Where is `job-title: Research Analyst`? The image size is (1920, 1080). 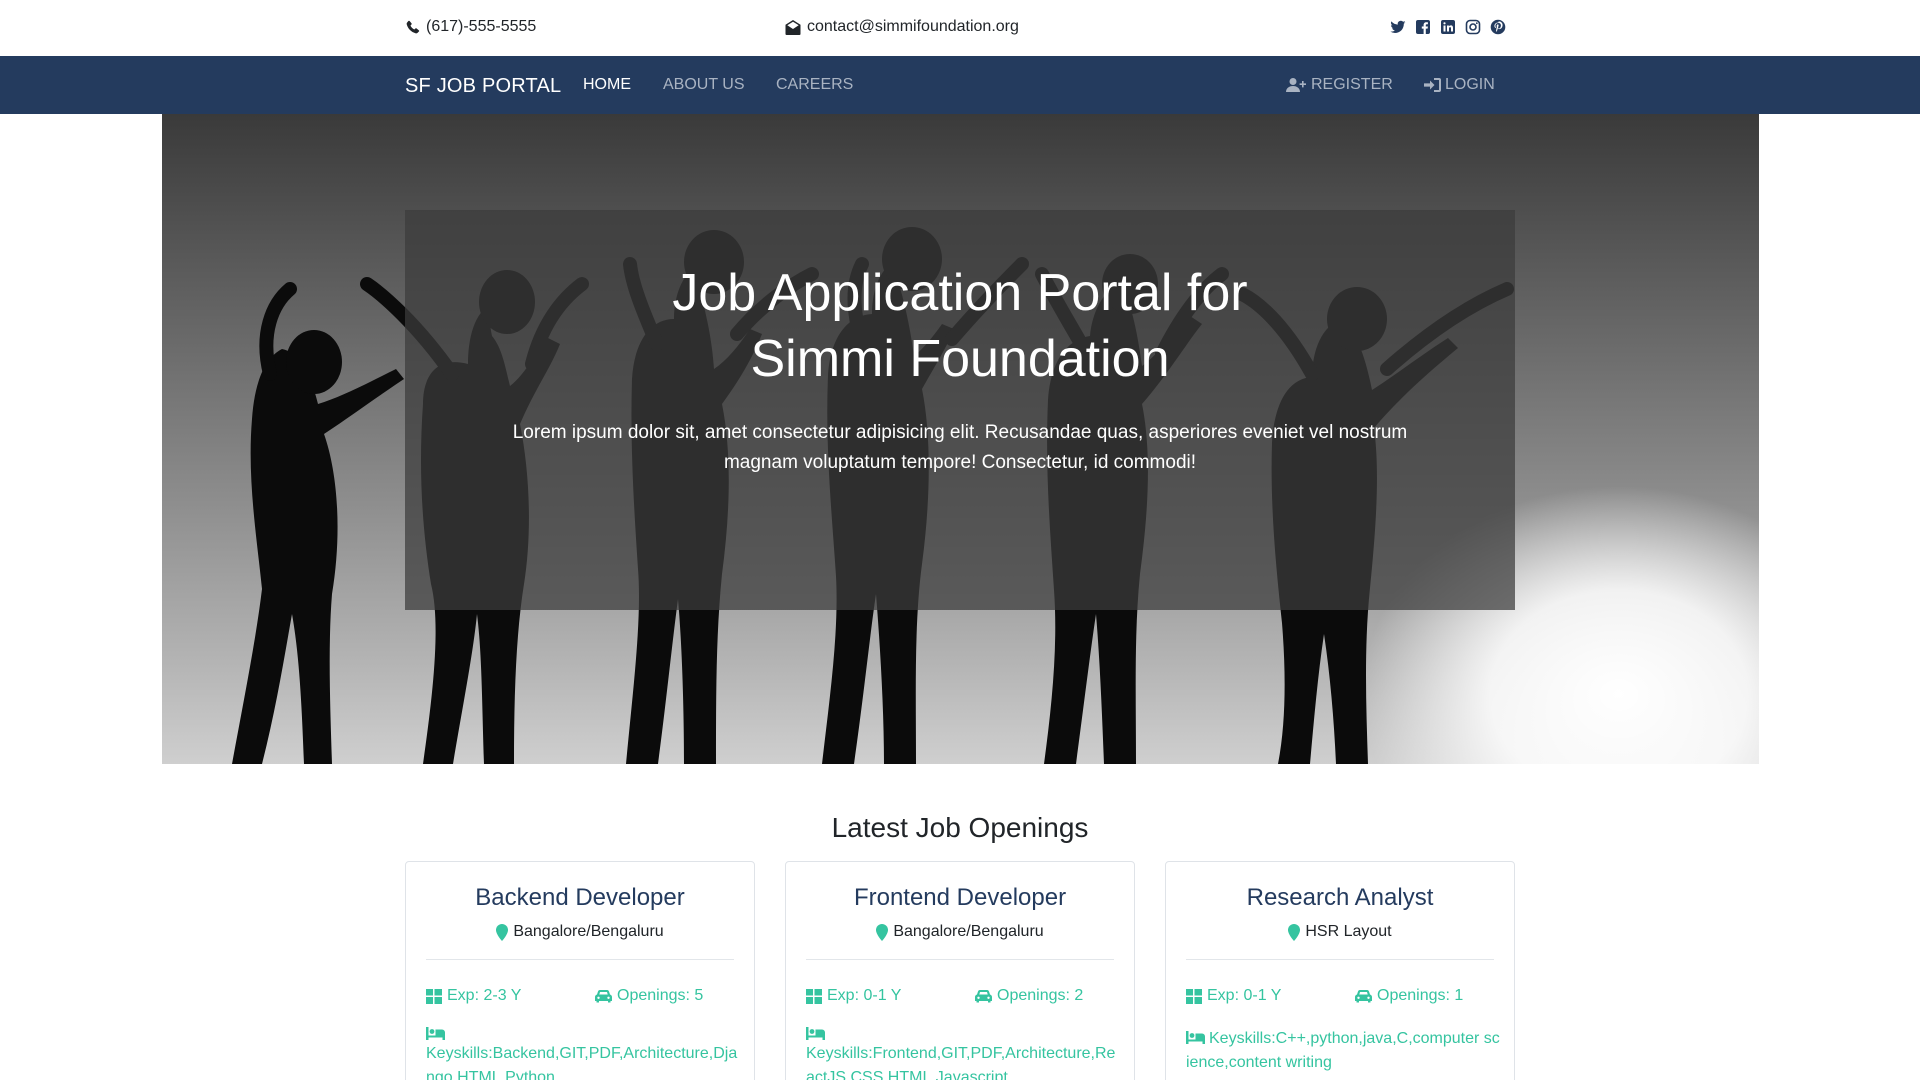 job-title: Research Analyst is located at coordinates (1340, 898).